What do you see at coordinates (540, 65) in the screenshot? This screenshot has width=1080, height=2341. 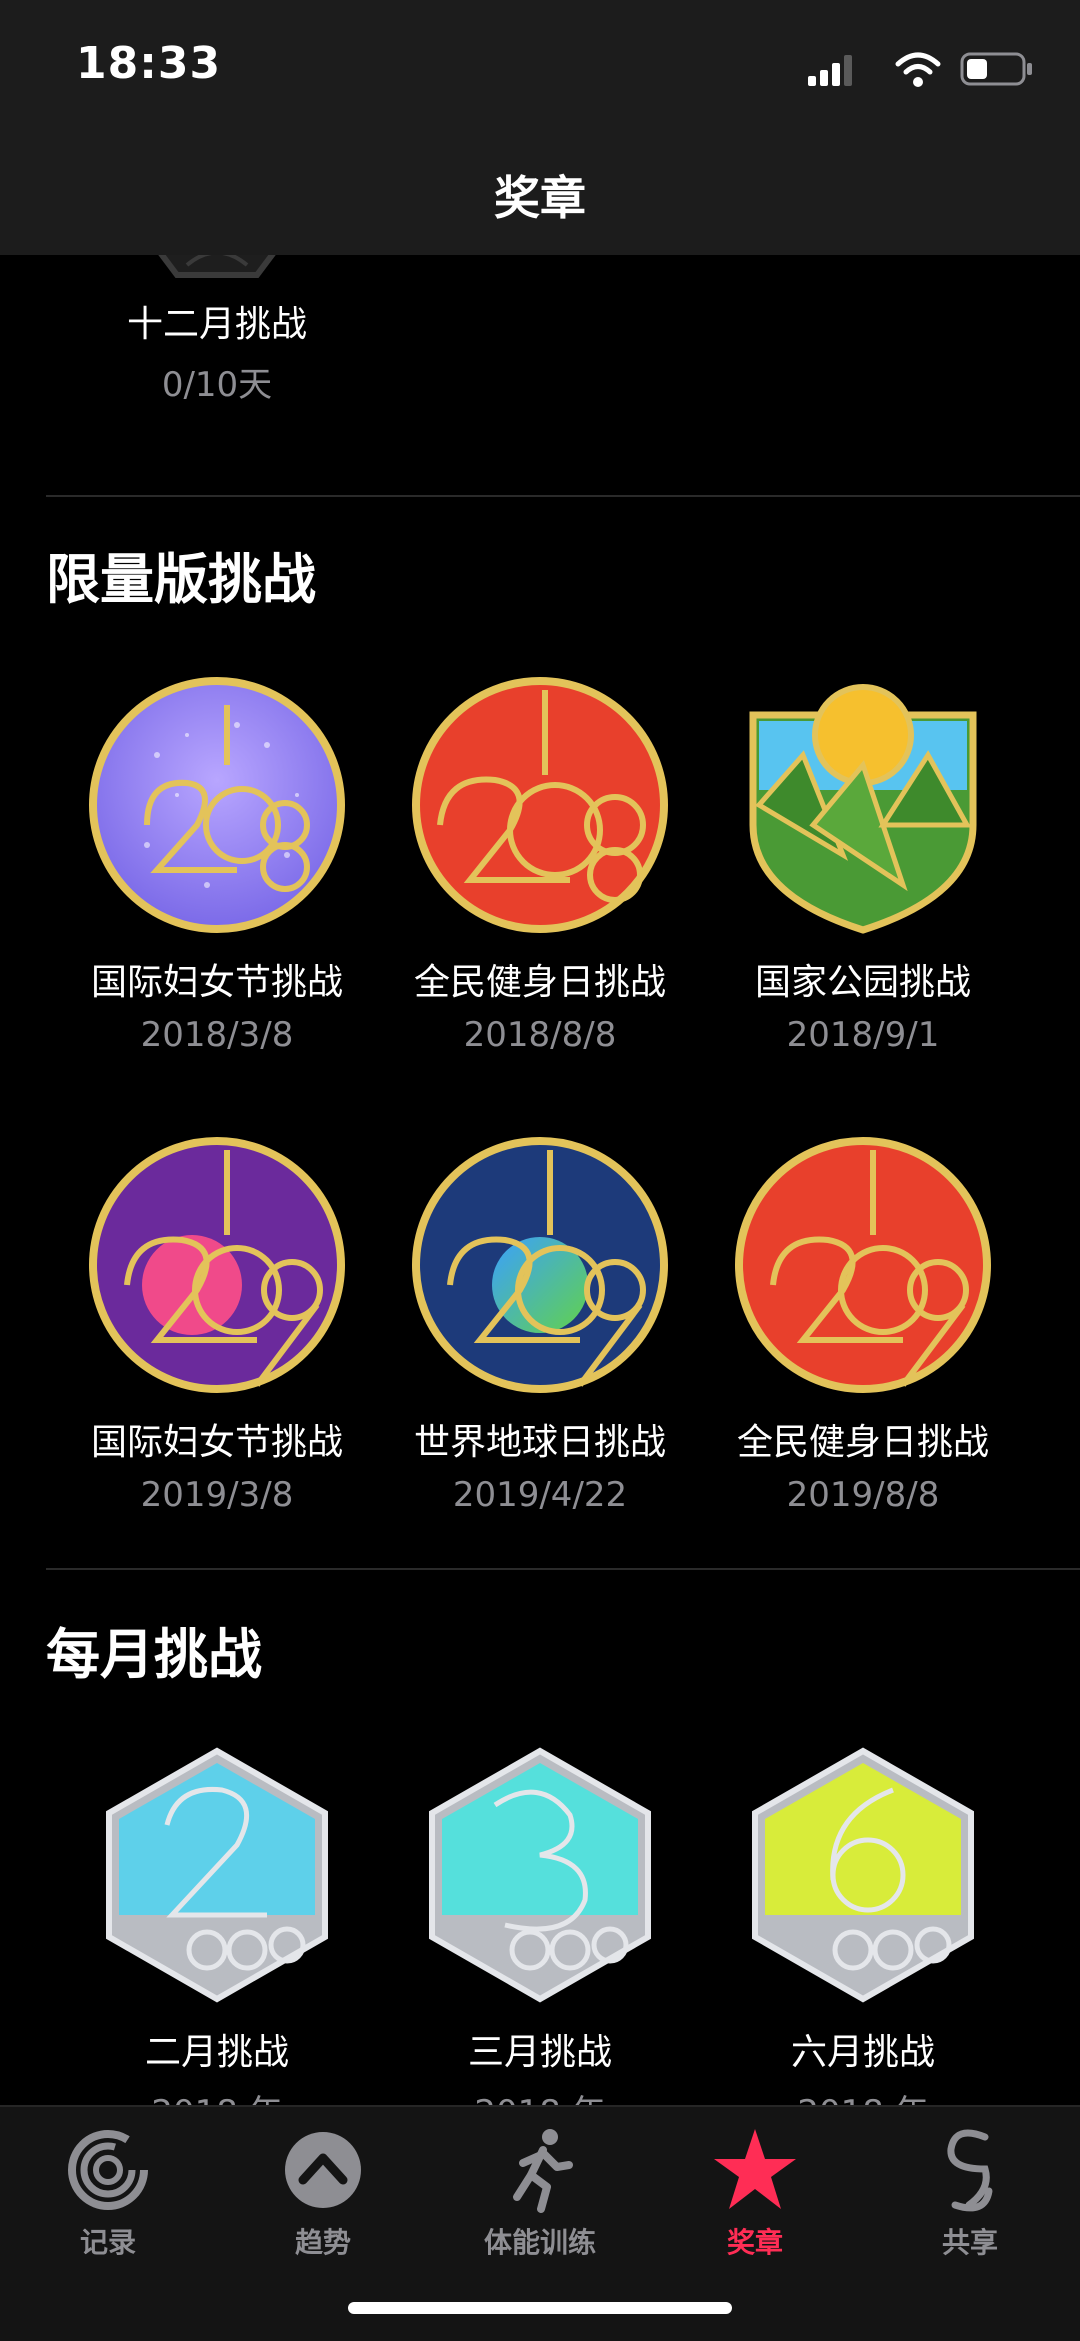 I see `status-bar: 18:33` at bounding box center [540, 65].